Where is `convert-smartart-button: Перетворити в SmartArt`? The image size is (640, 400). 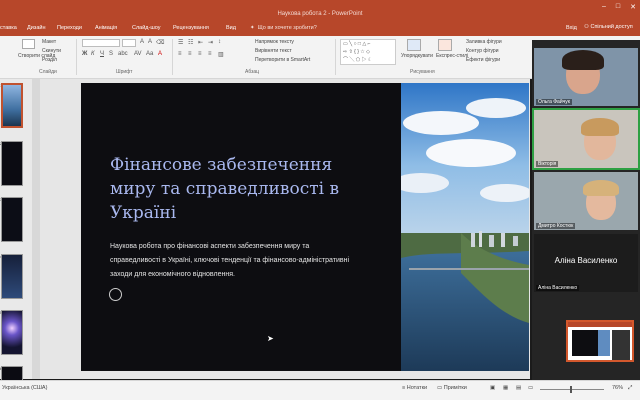
convert-smartart-button: Перетворити в SmartArt is located at coordinates (282, 60).